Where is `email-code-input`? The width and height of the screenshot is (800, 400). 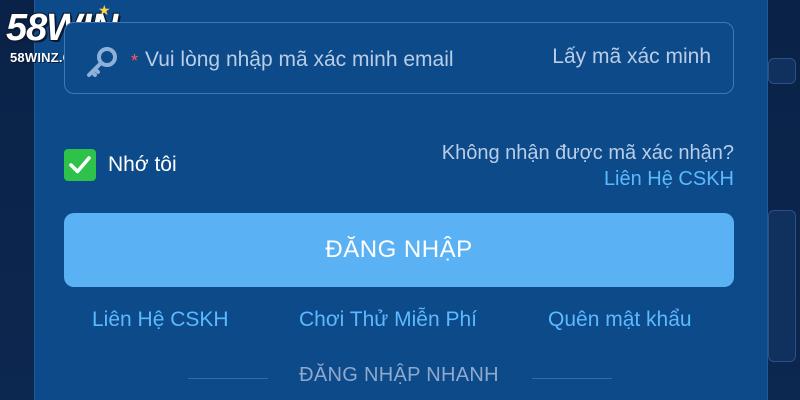 email-code-input is located at coordinates (325, 60).